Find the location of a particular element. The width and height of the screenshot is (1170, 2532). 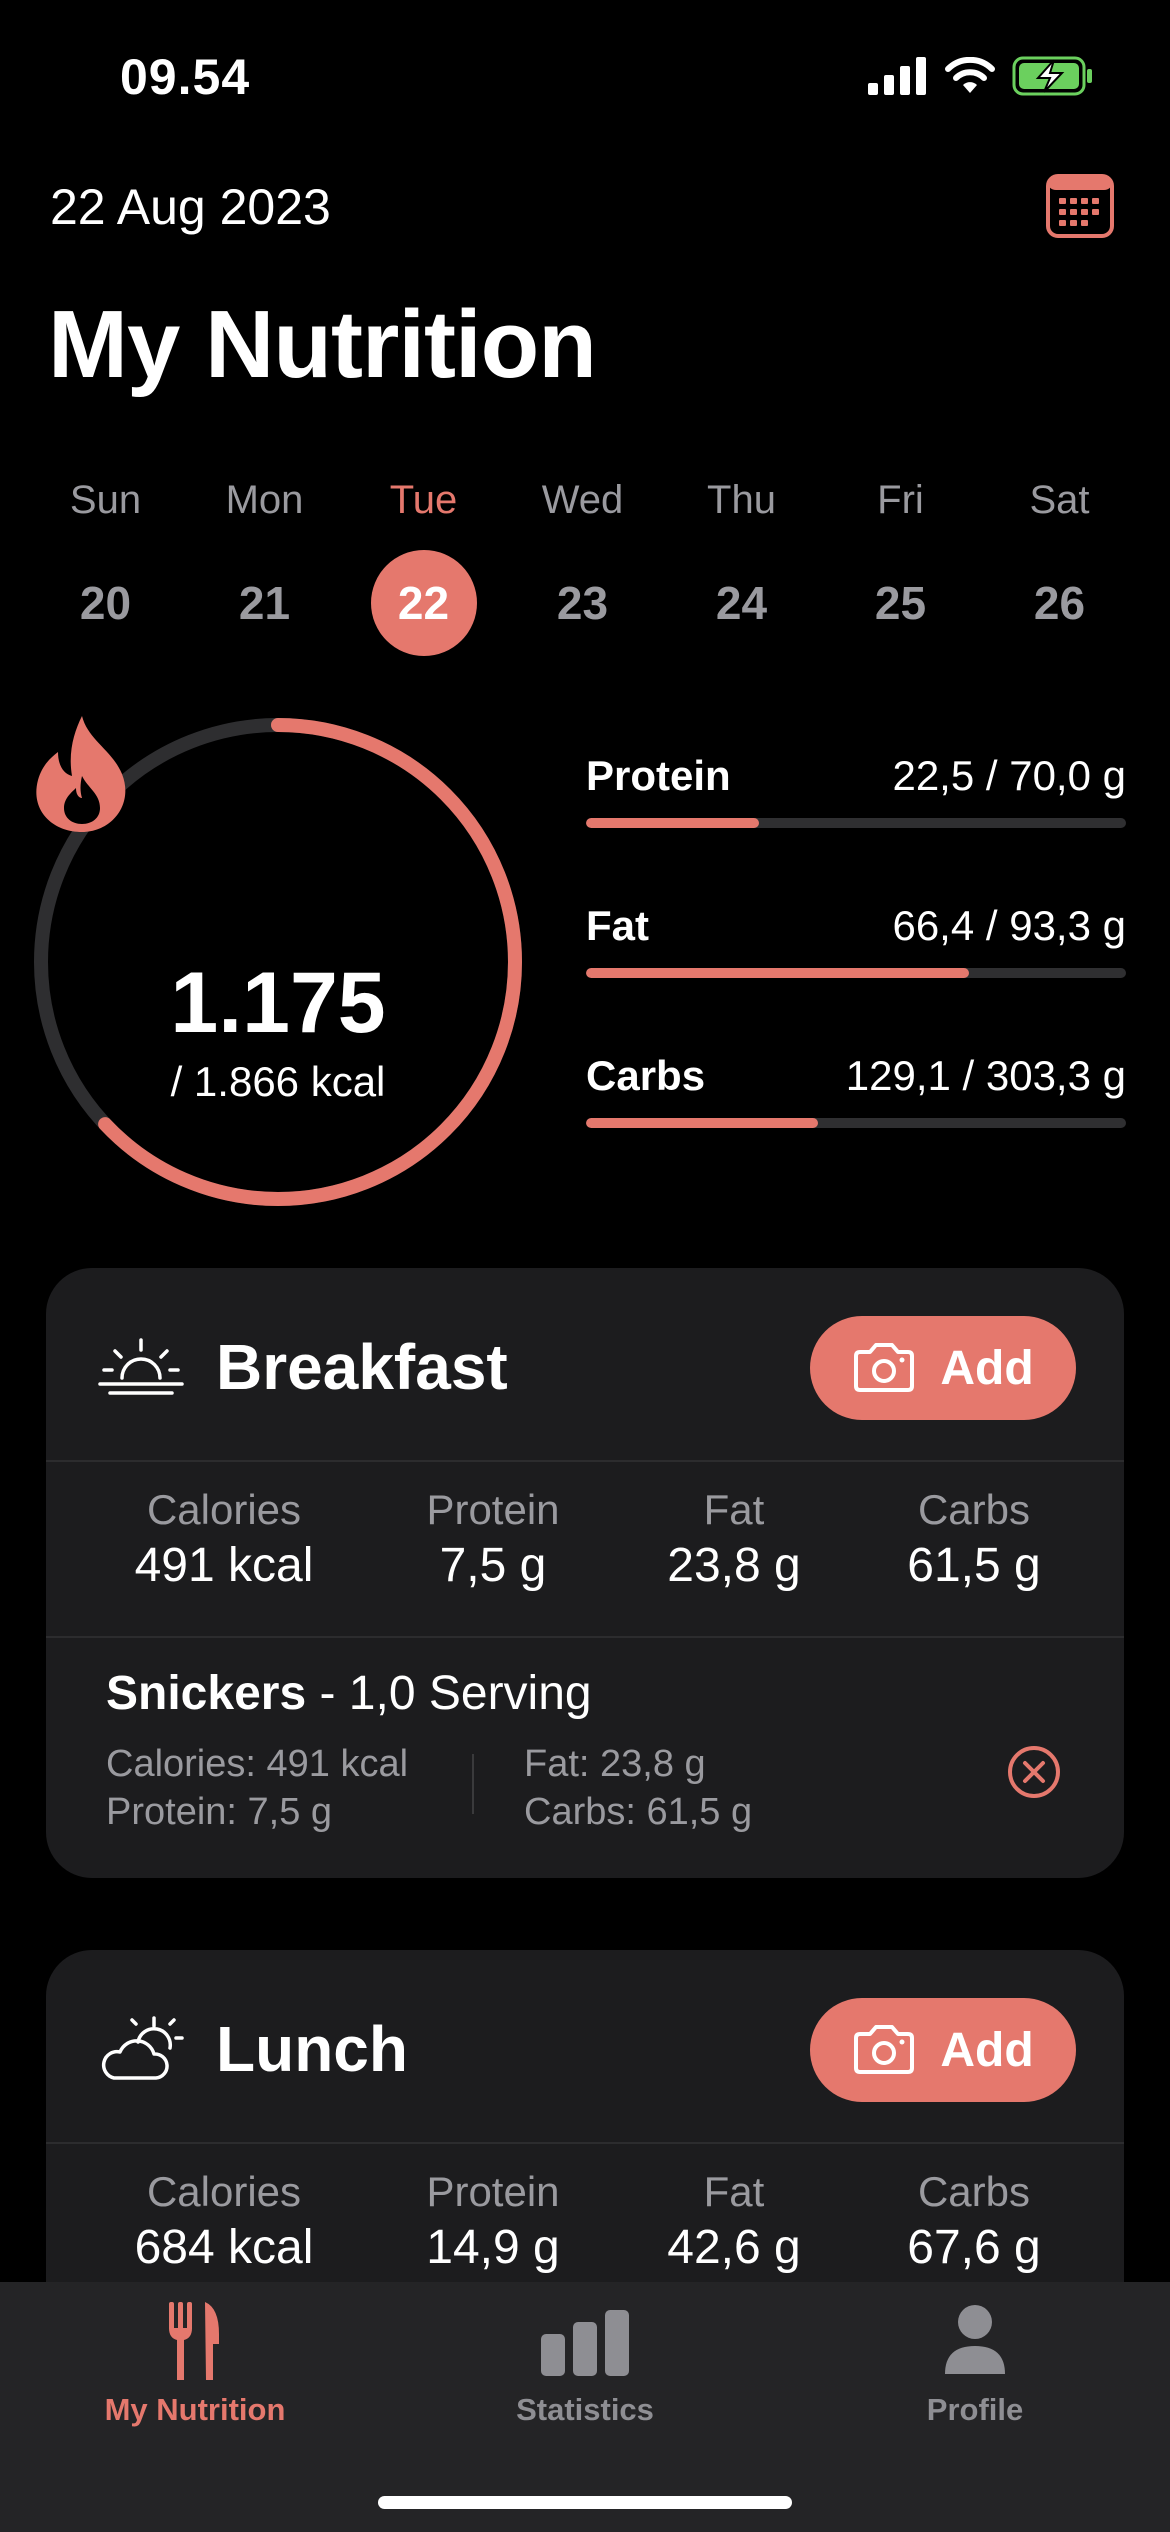

tab-bar: My Nutrition Statistics Profile is located at coordinates (585, 2407).